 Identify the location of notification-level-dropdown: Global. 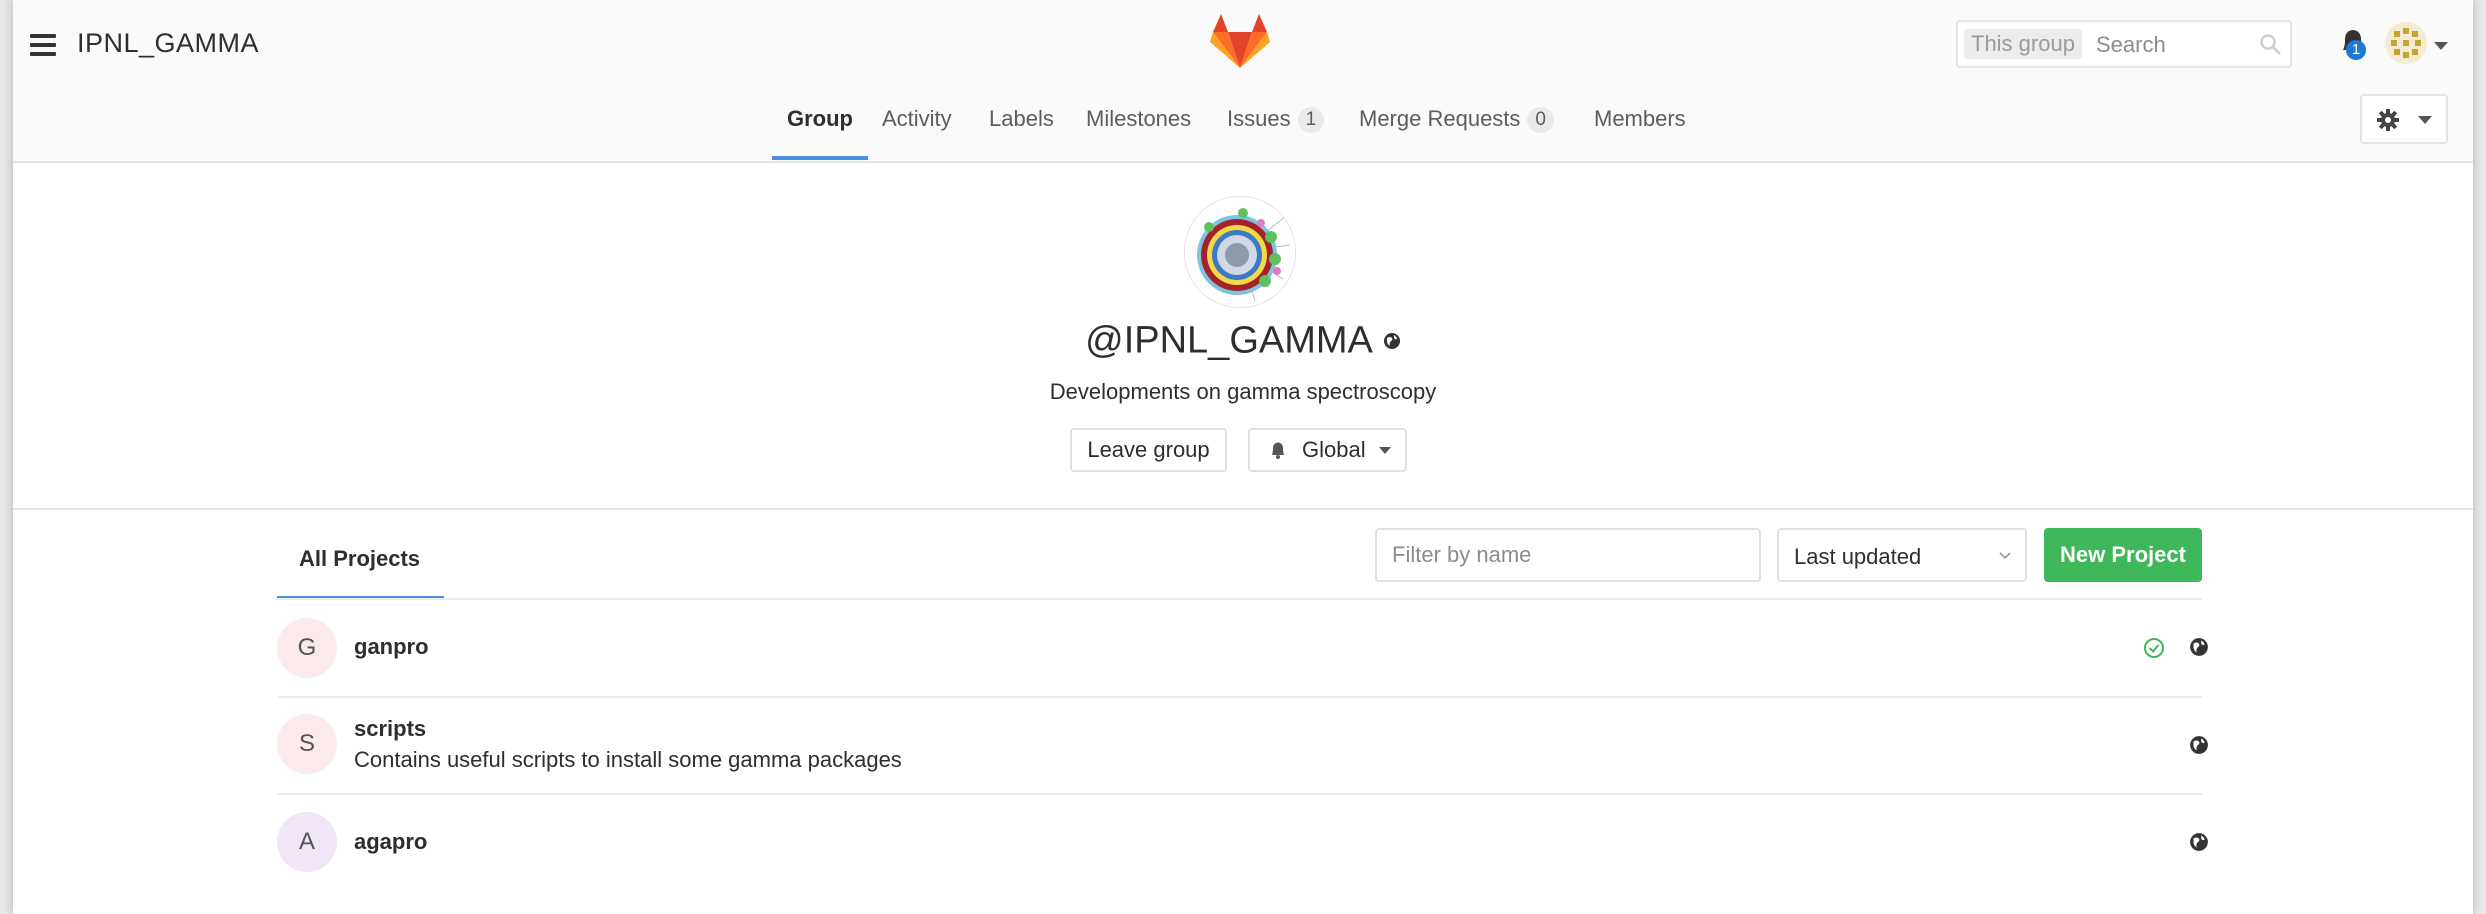
(1327, 450).